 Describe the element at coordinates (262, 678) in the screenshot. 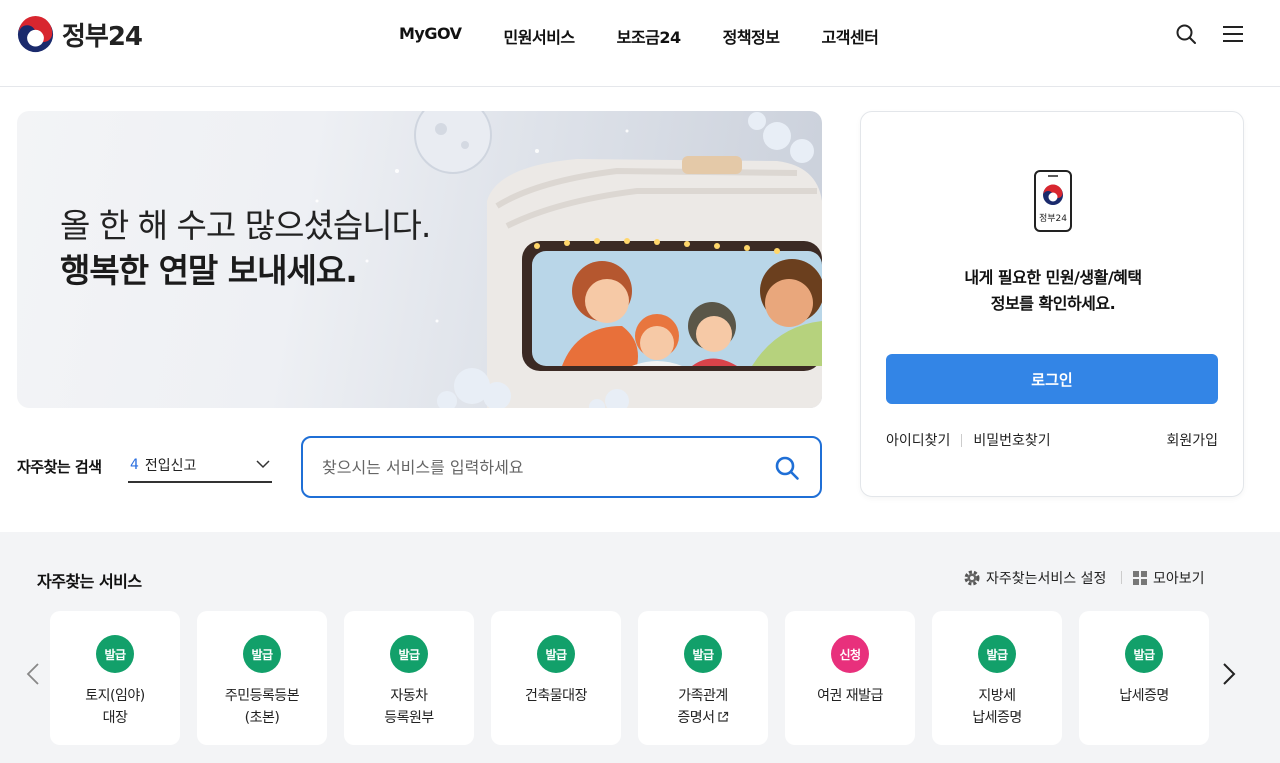

I see `service-card: 발급 주민등록등본 (초본)` at that location.